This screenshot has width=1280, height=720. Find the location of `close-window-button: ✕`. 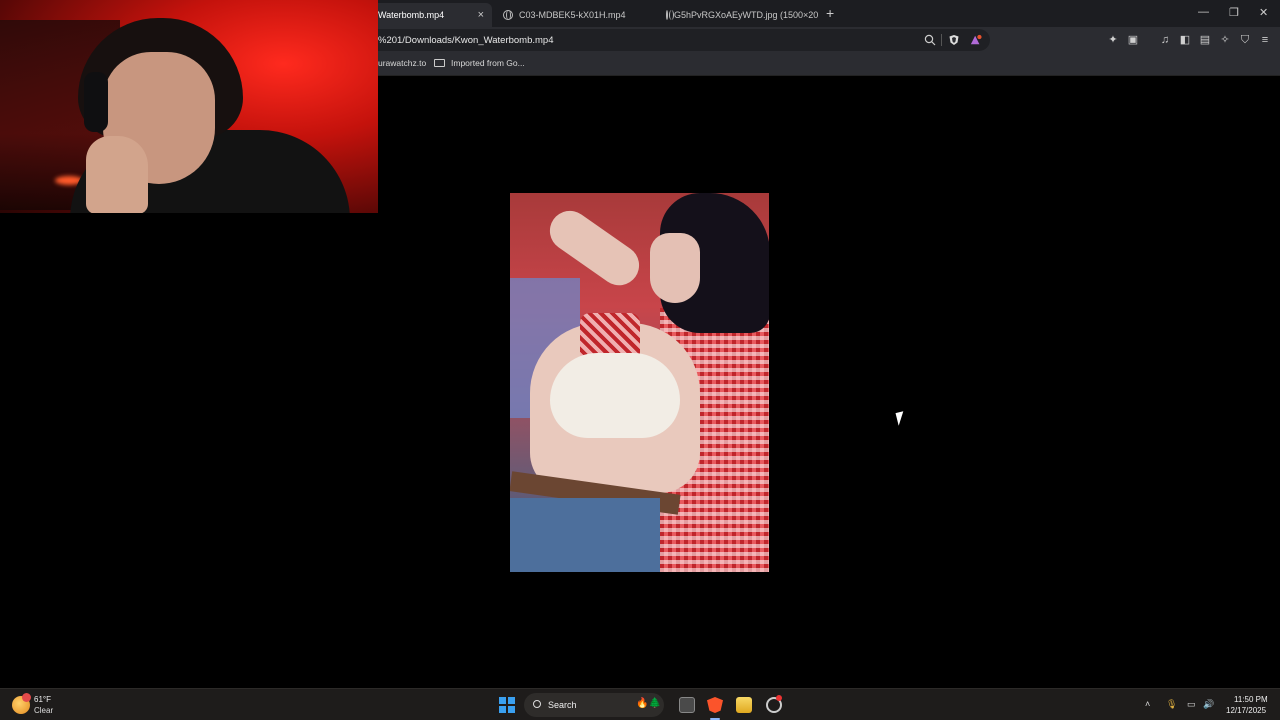

close-window-button: ✕ is located at coordinates (1263, 12).